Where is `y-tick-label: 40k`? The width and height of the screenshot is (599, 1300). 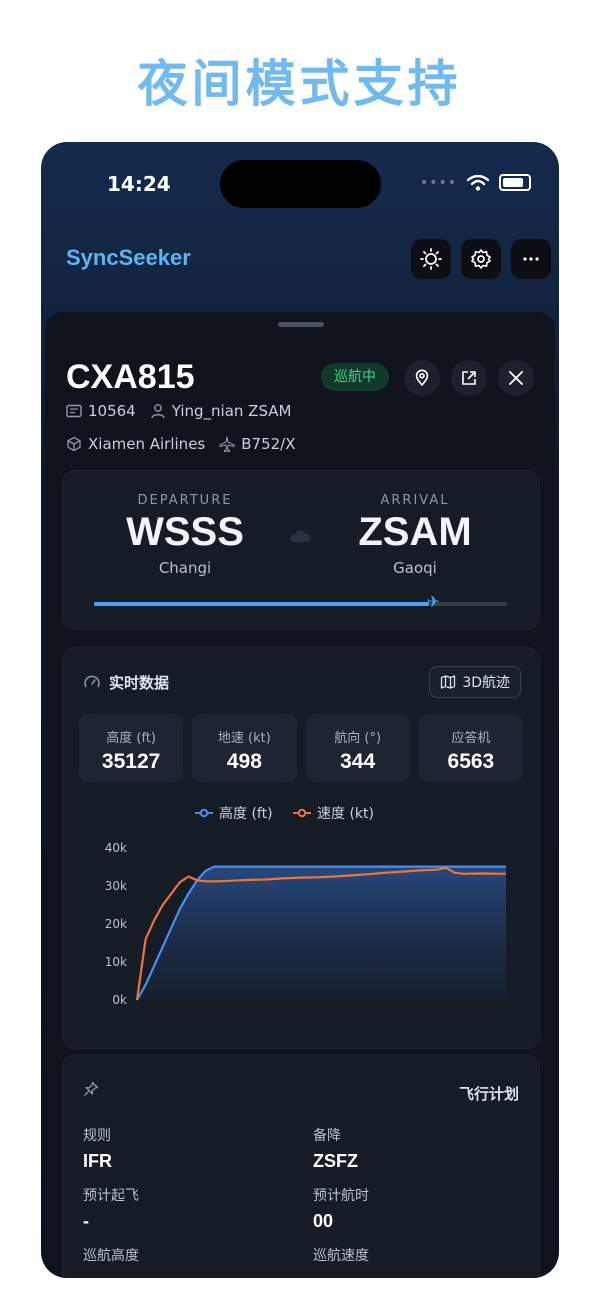 y-tick-label: 40k is located at coordinates (116, 848).